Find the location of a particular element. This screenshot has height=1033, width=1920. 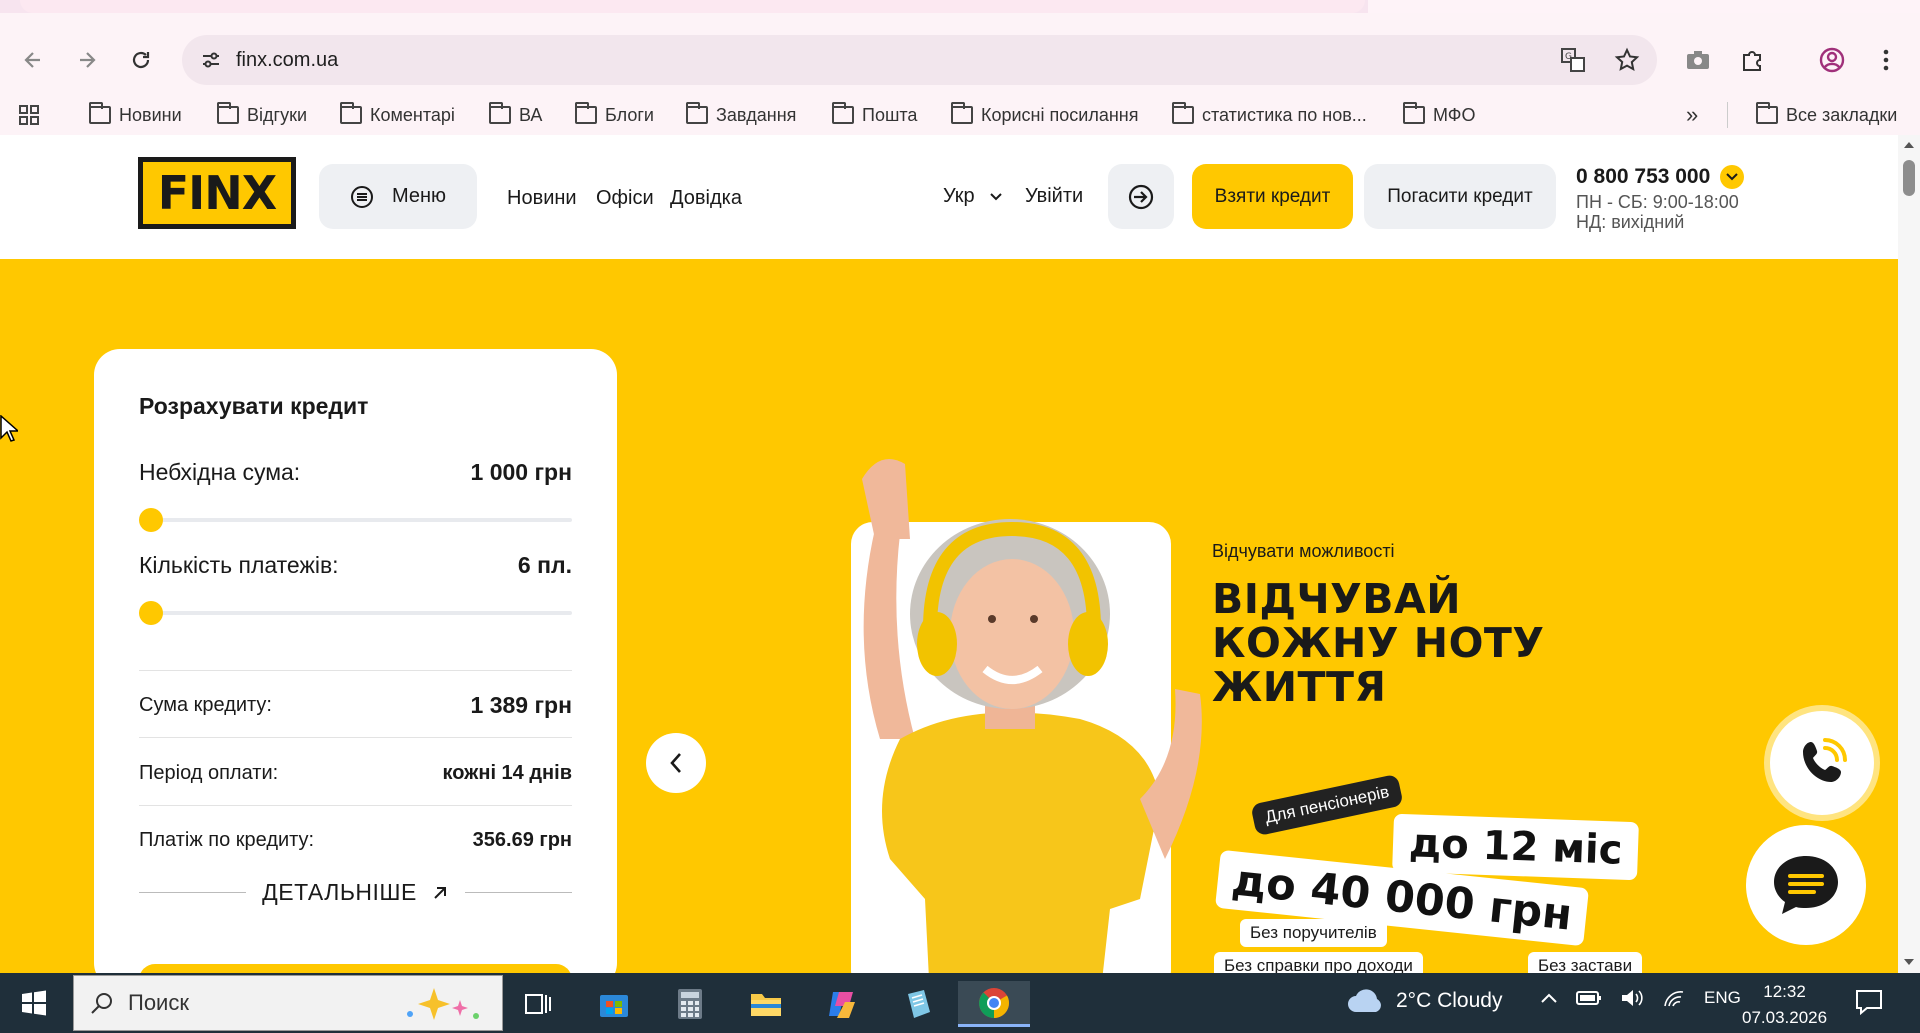

tag-no-guarantors: Без поручителів is located at coordinates (1313, 933).